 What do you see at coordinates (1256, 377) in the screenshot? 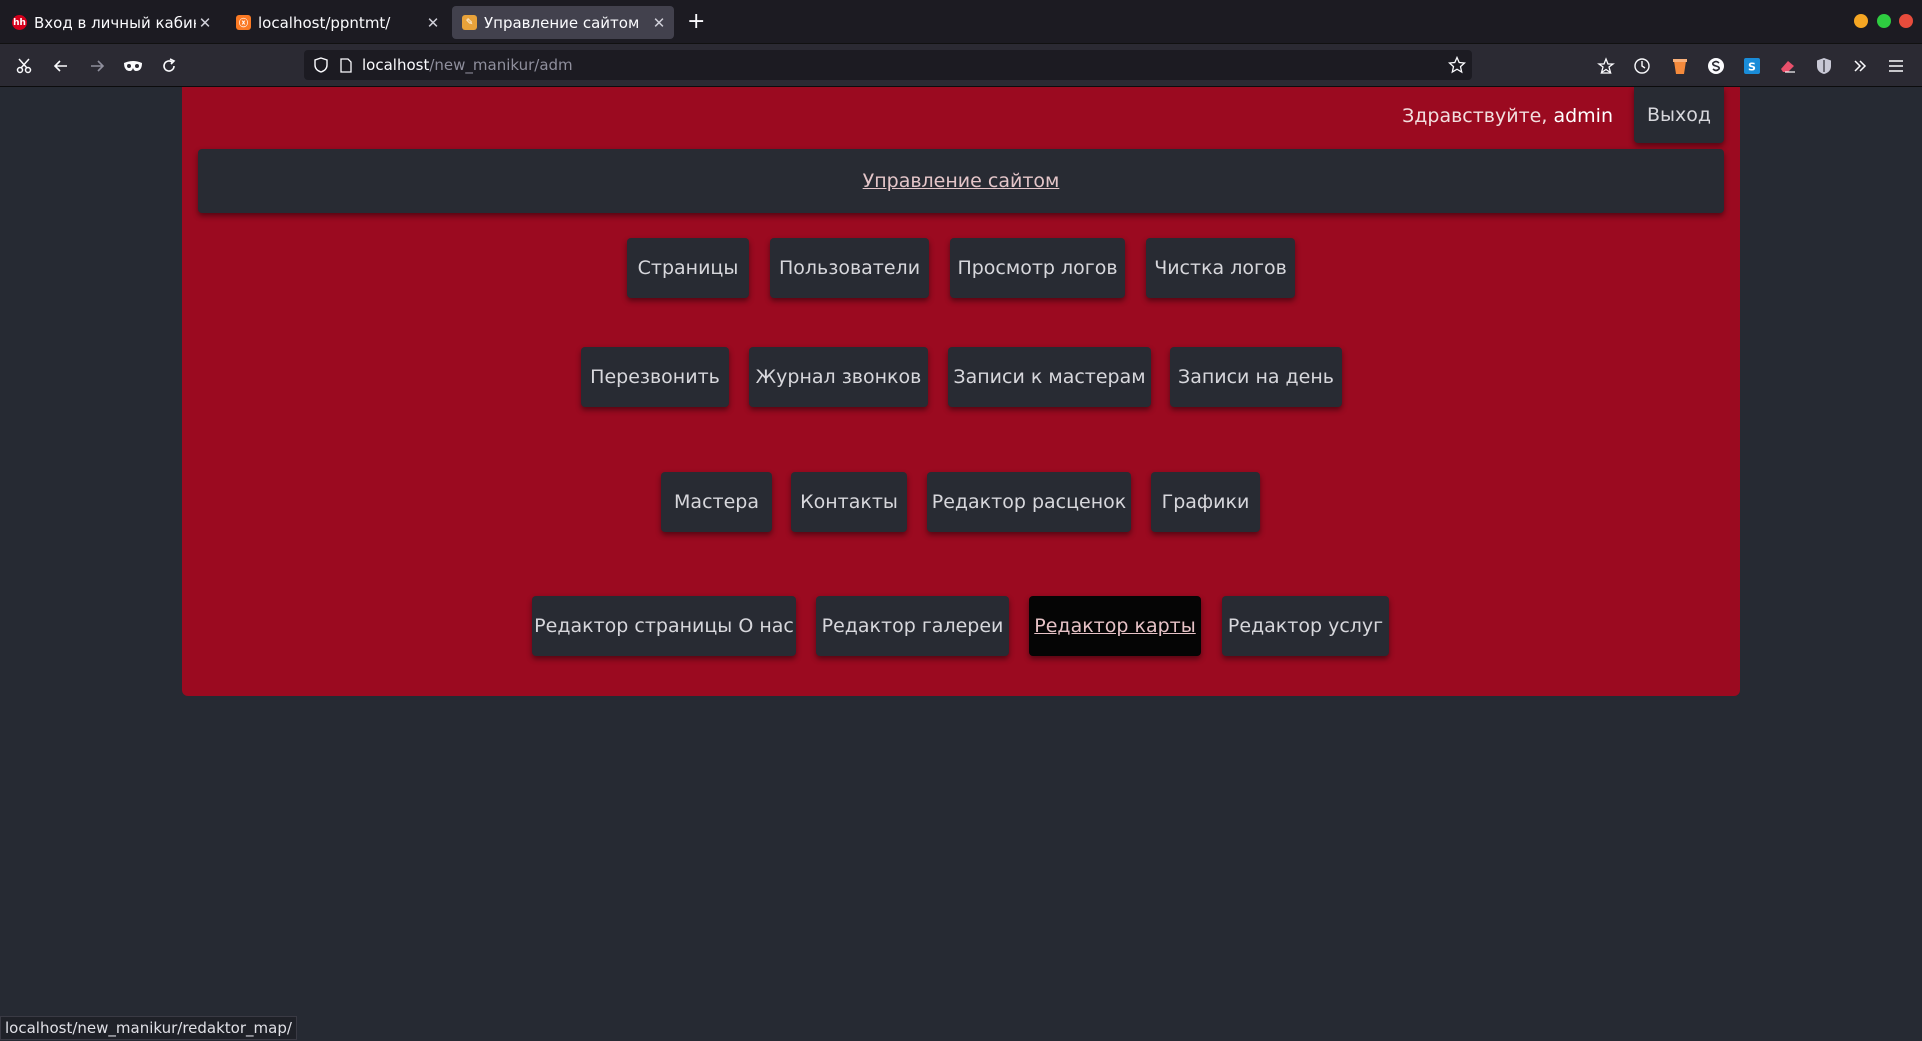
I see `daily-appointments-button: Записи на день` at bounding box center [1256, 377].